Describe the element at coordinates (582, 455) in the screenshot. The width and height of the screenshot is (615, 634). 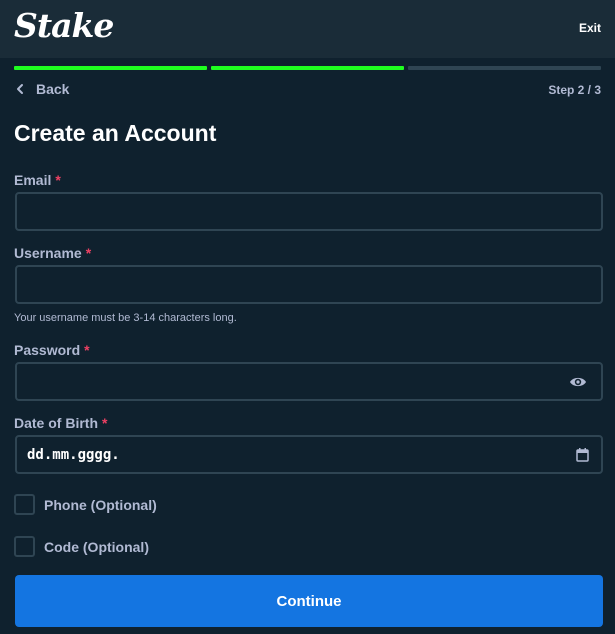
I see `calendar-icon` at that location.